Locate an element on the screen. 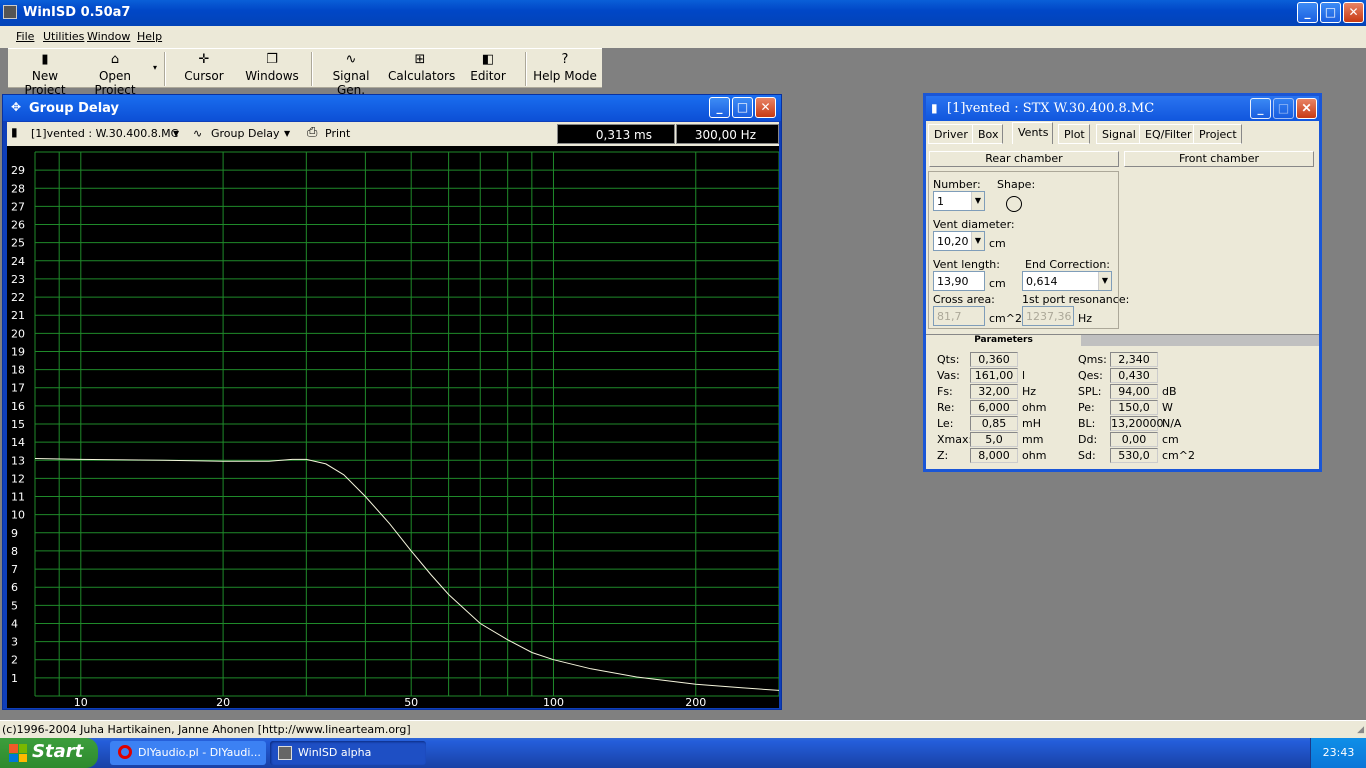  task-winisd: WinISD alpha is located at coordinates (348, 753).